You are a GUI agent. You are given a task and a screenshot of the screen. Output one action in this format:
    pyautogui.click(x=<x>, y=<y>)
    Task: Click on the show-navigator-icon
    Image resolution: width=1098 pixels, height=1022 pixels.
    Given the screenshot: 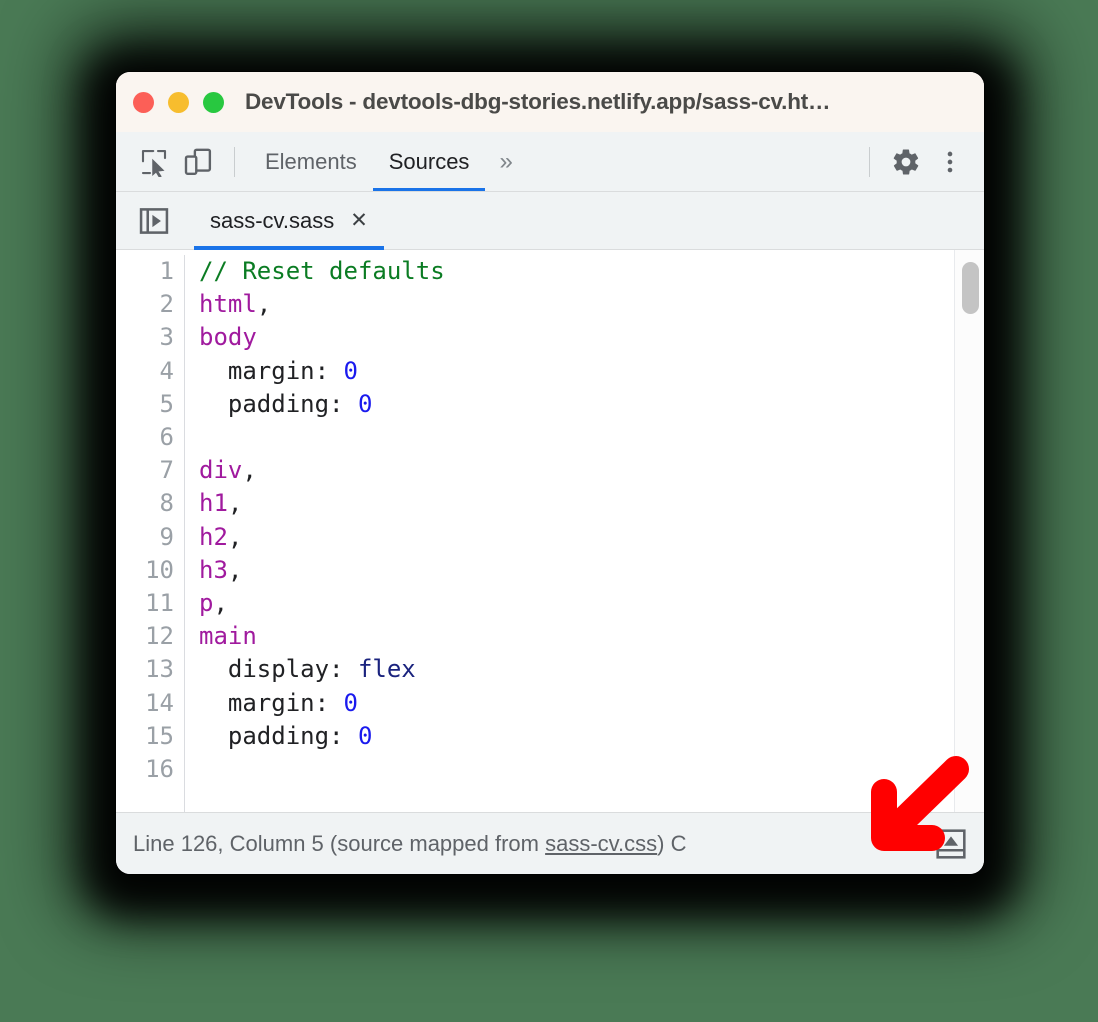 What is the action you would take?
    pyautogui.click(x=154, y=220)
    